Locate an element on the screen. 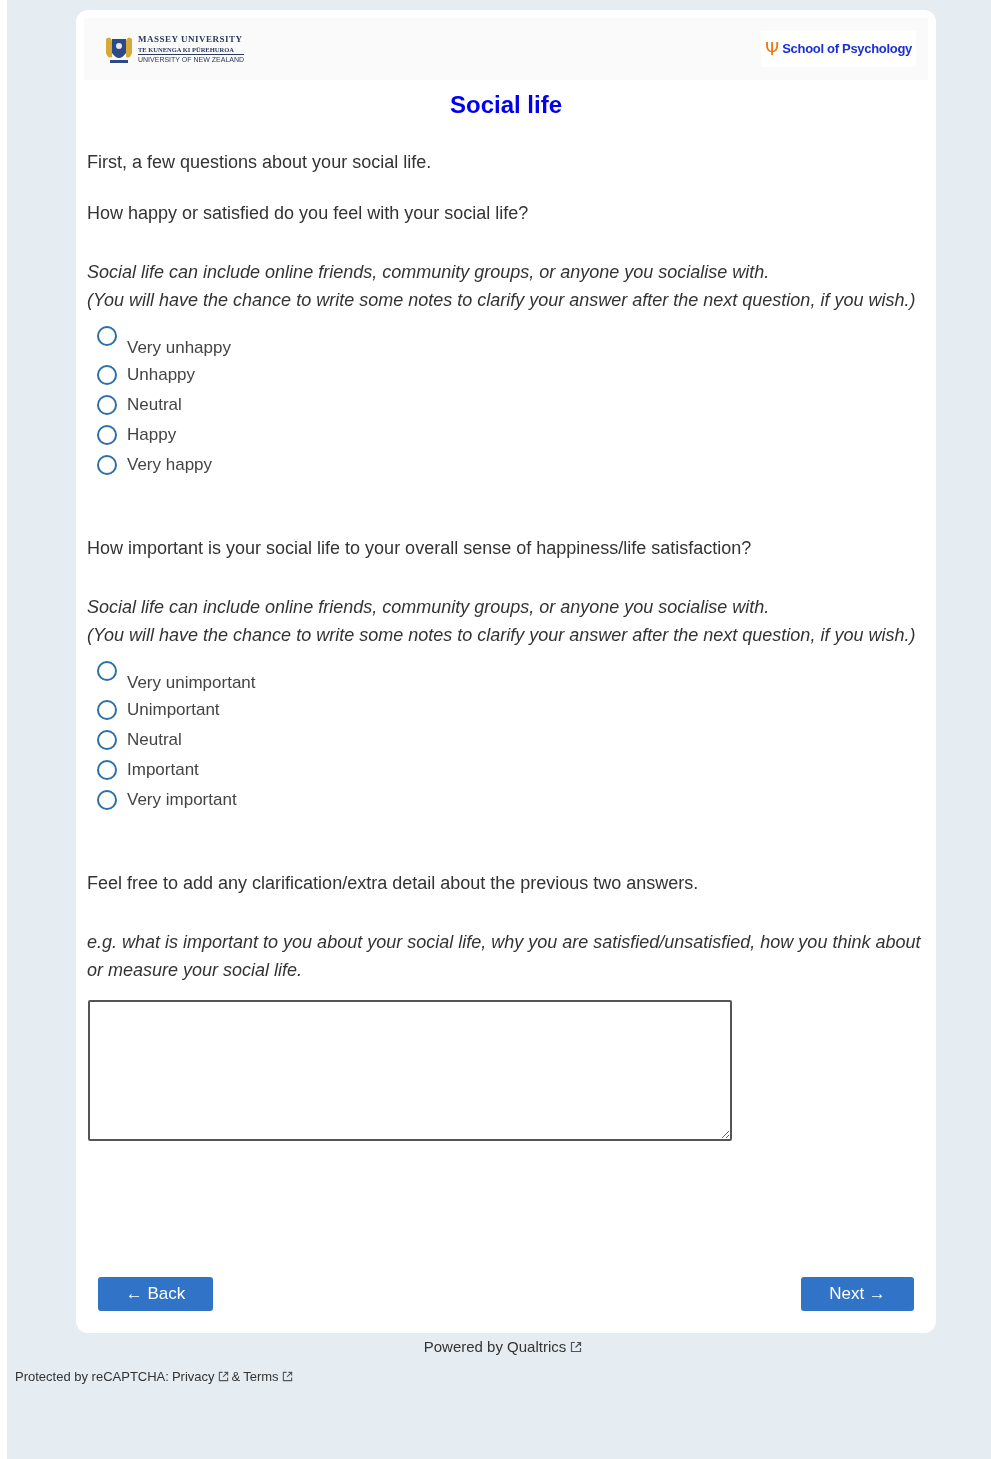  page-title: Social life is located at coordinates (505, 105).